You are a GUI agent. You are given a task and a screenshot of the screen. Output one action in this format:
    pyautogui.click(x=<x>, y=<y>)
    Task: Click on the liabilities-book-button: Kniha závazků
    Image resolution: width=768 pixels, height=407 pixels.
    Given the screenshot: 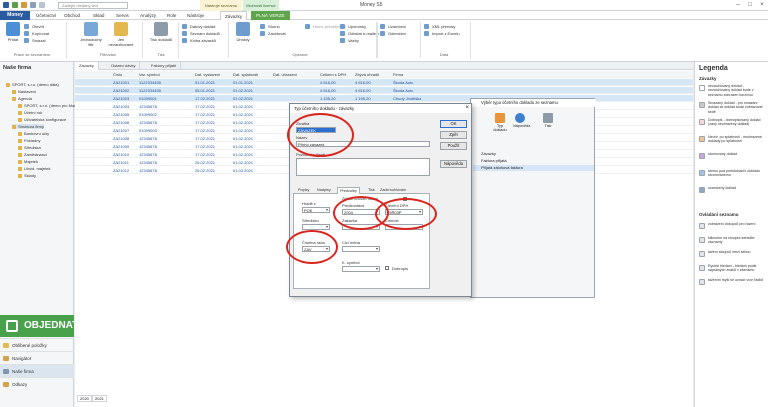 What is the action you would take?
    pyautogui.click(x=199, y=40)
    